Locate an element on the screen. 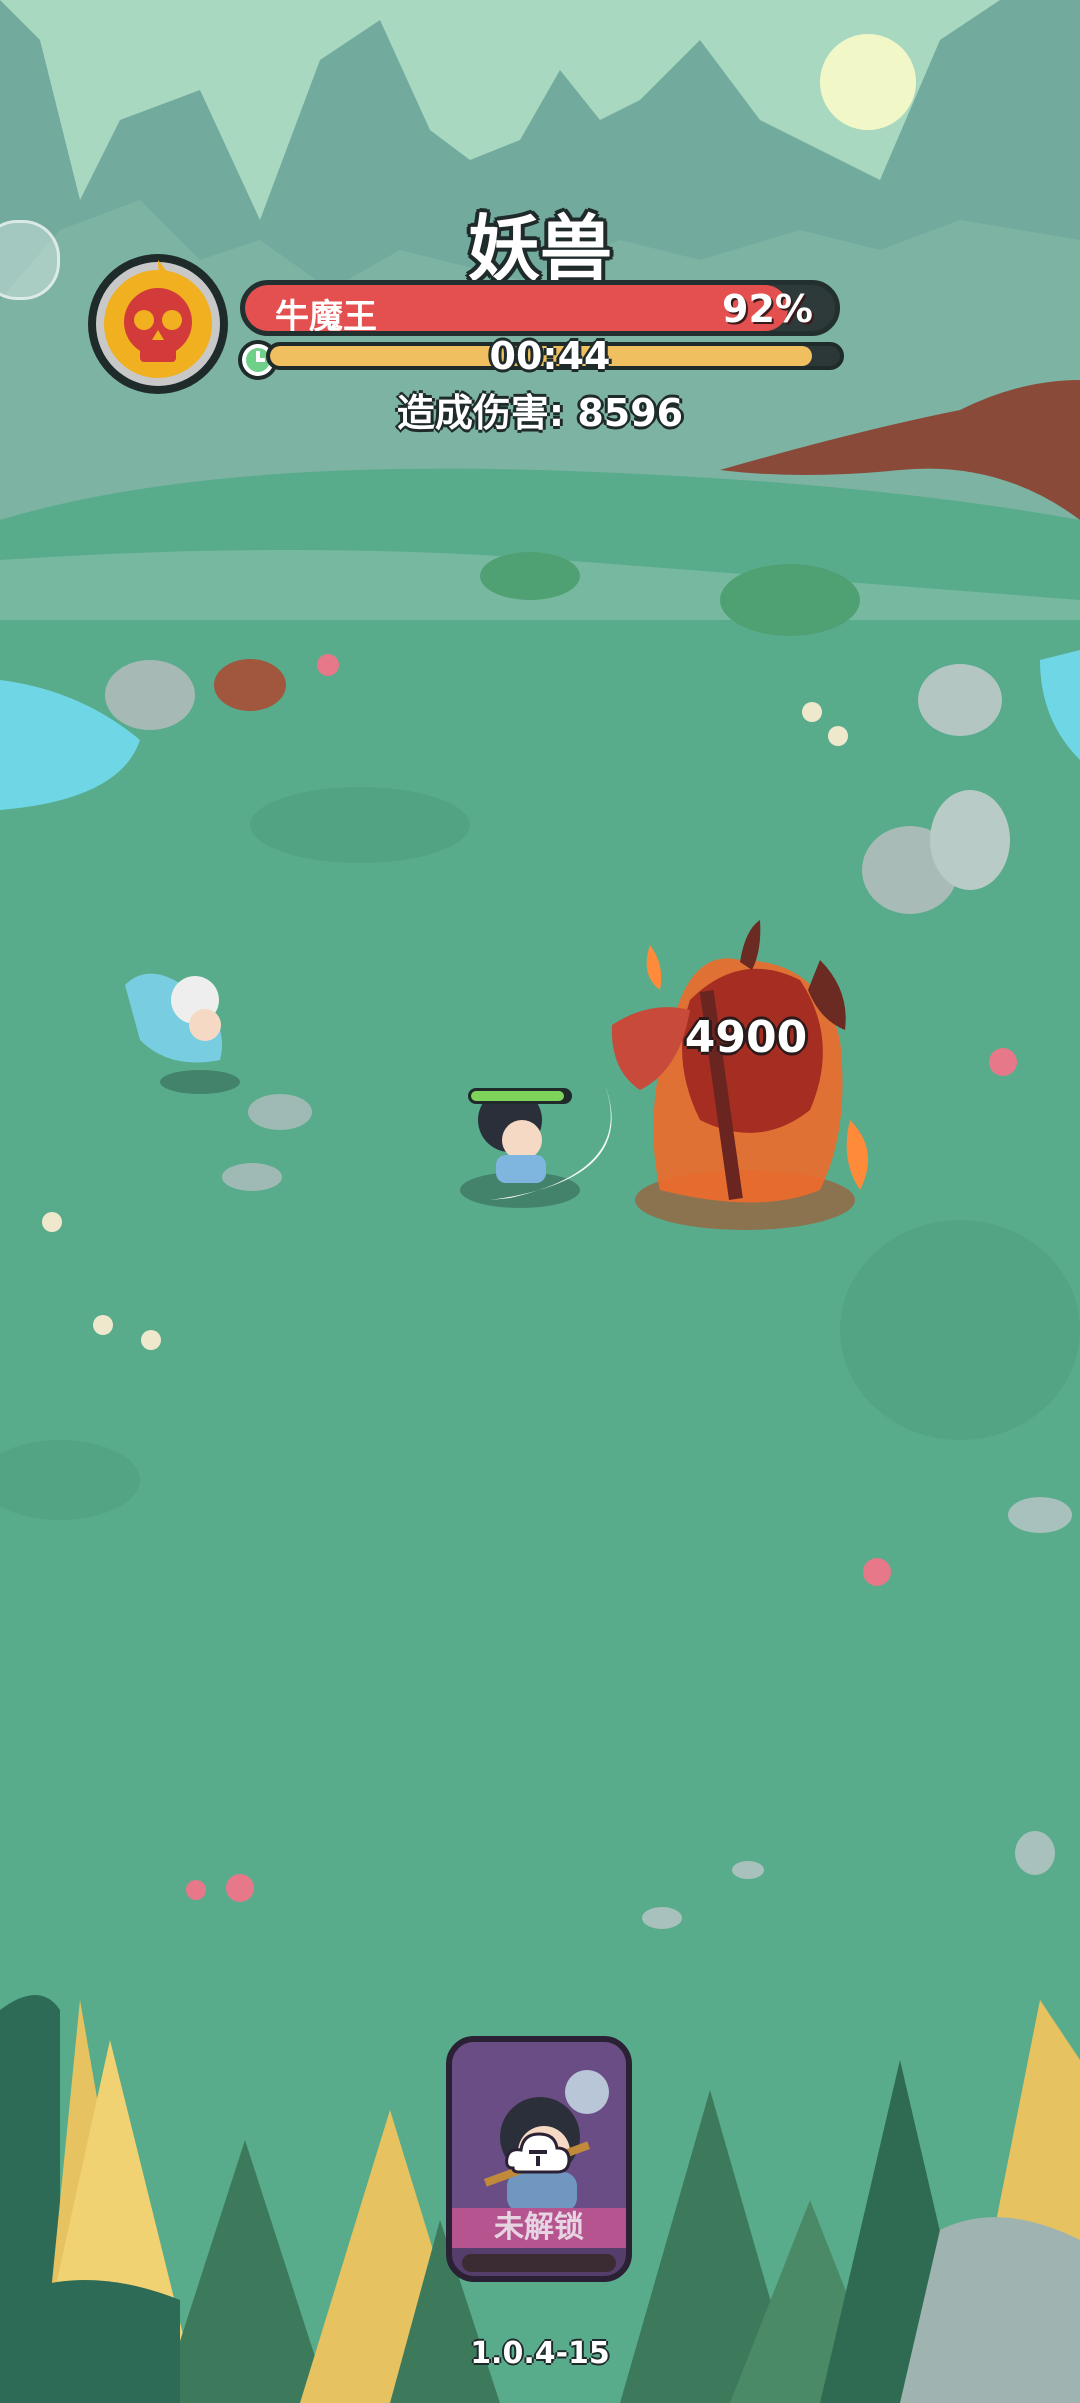 Image resolution: width=1080 pixels, height=2403 pixels. card-progress-slot is located at coordinates (539, 2263).